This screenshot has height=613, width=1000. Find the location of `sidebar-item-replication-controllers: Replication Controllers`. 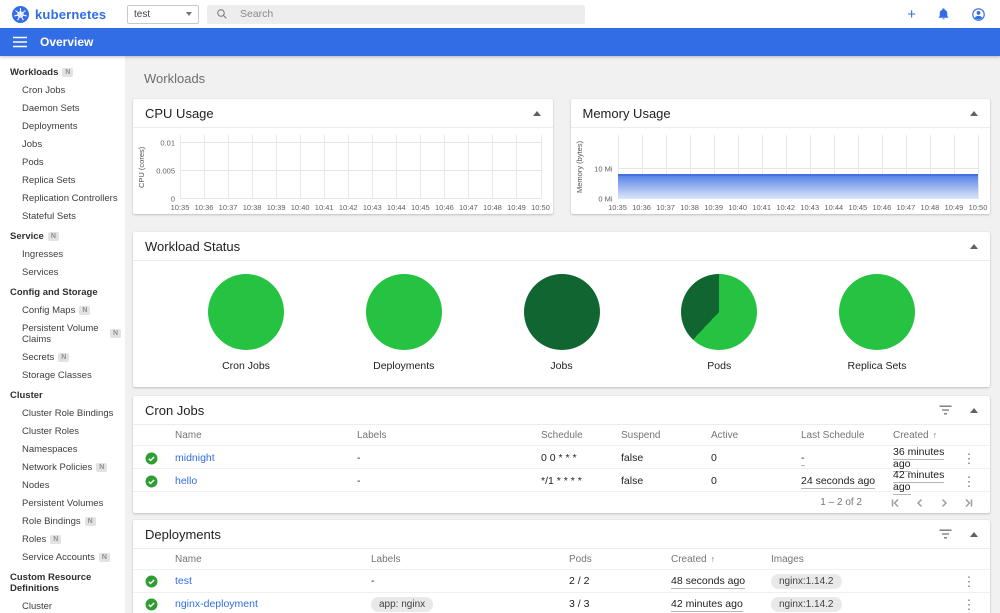

sidebar-item-replication-controllers: Replication Controllers is located at coordinates (62, 198).